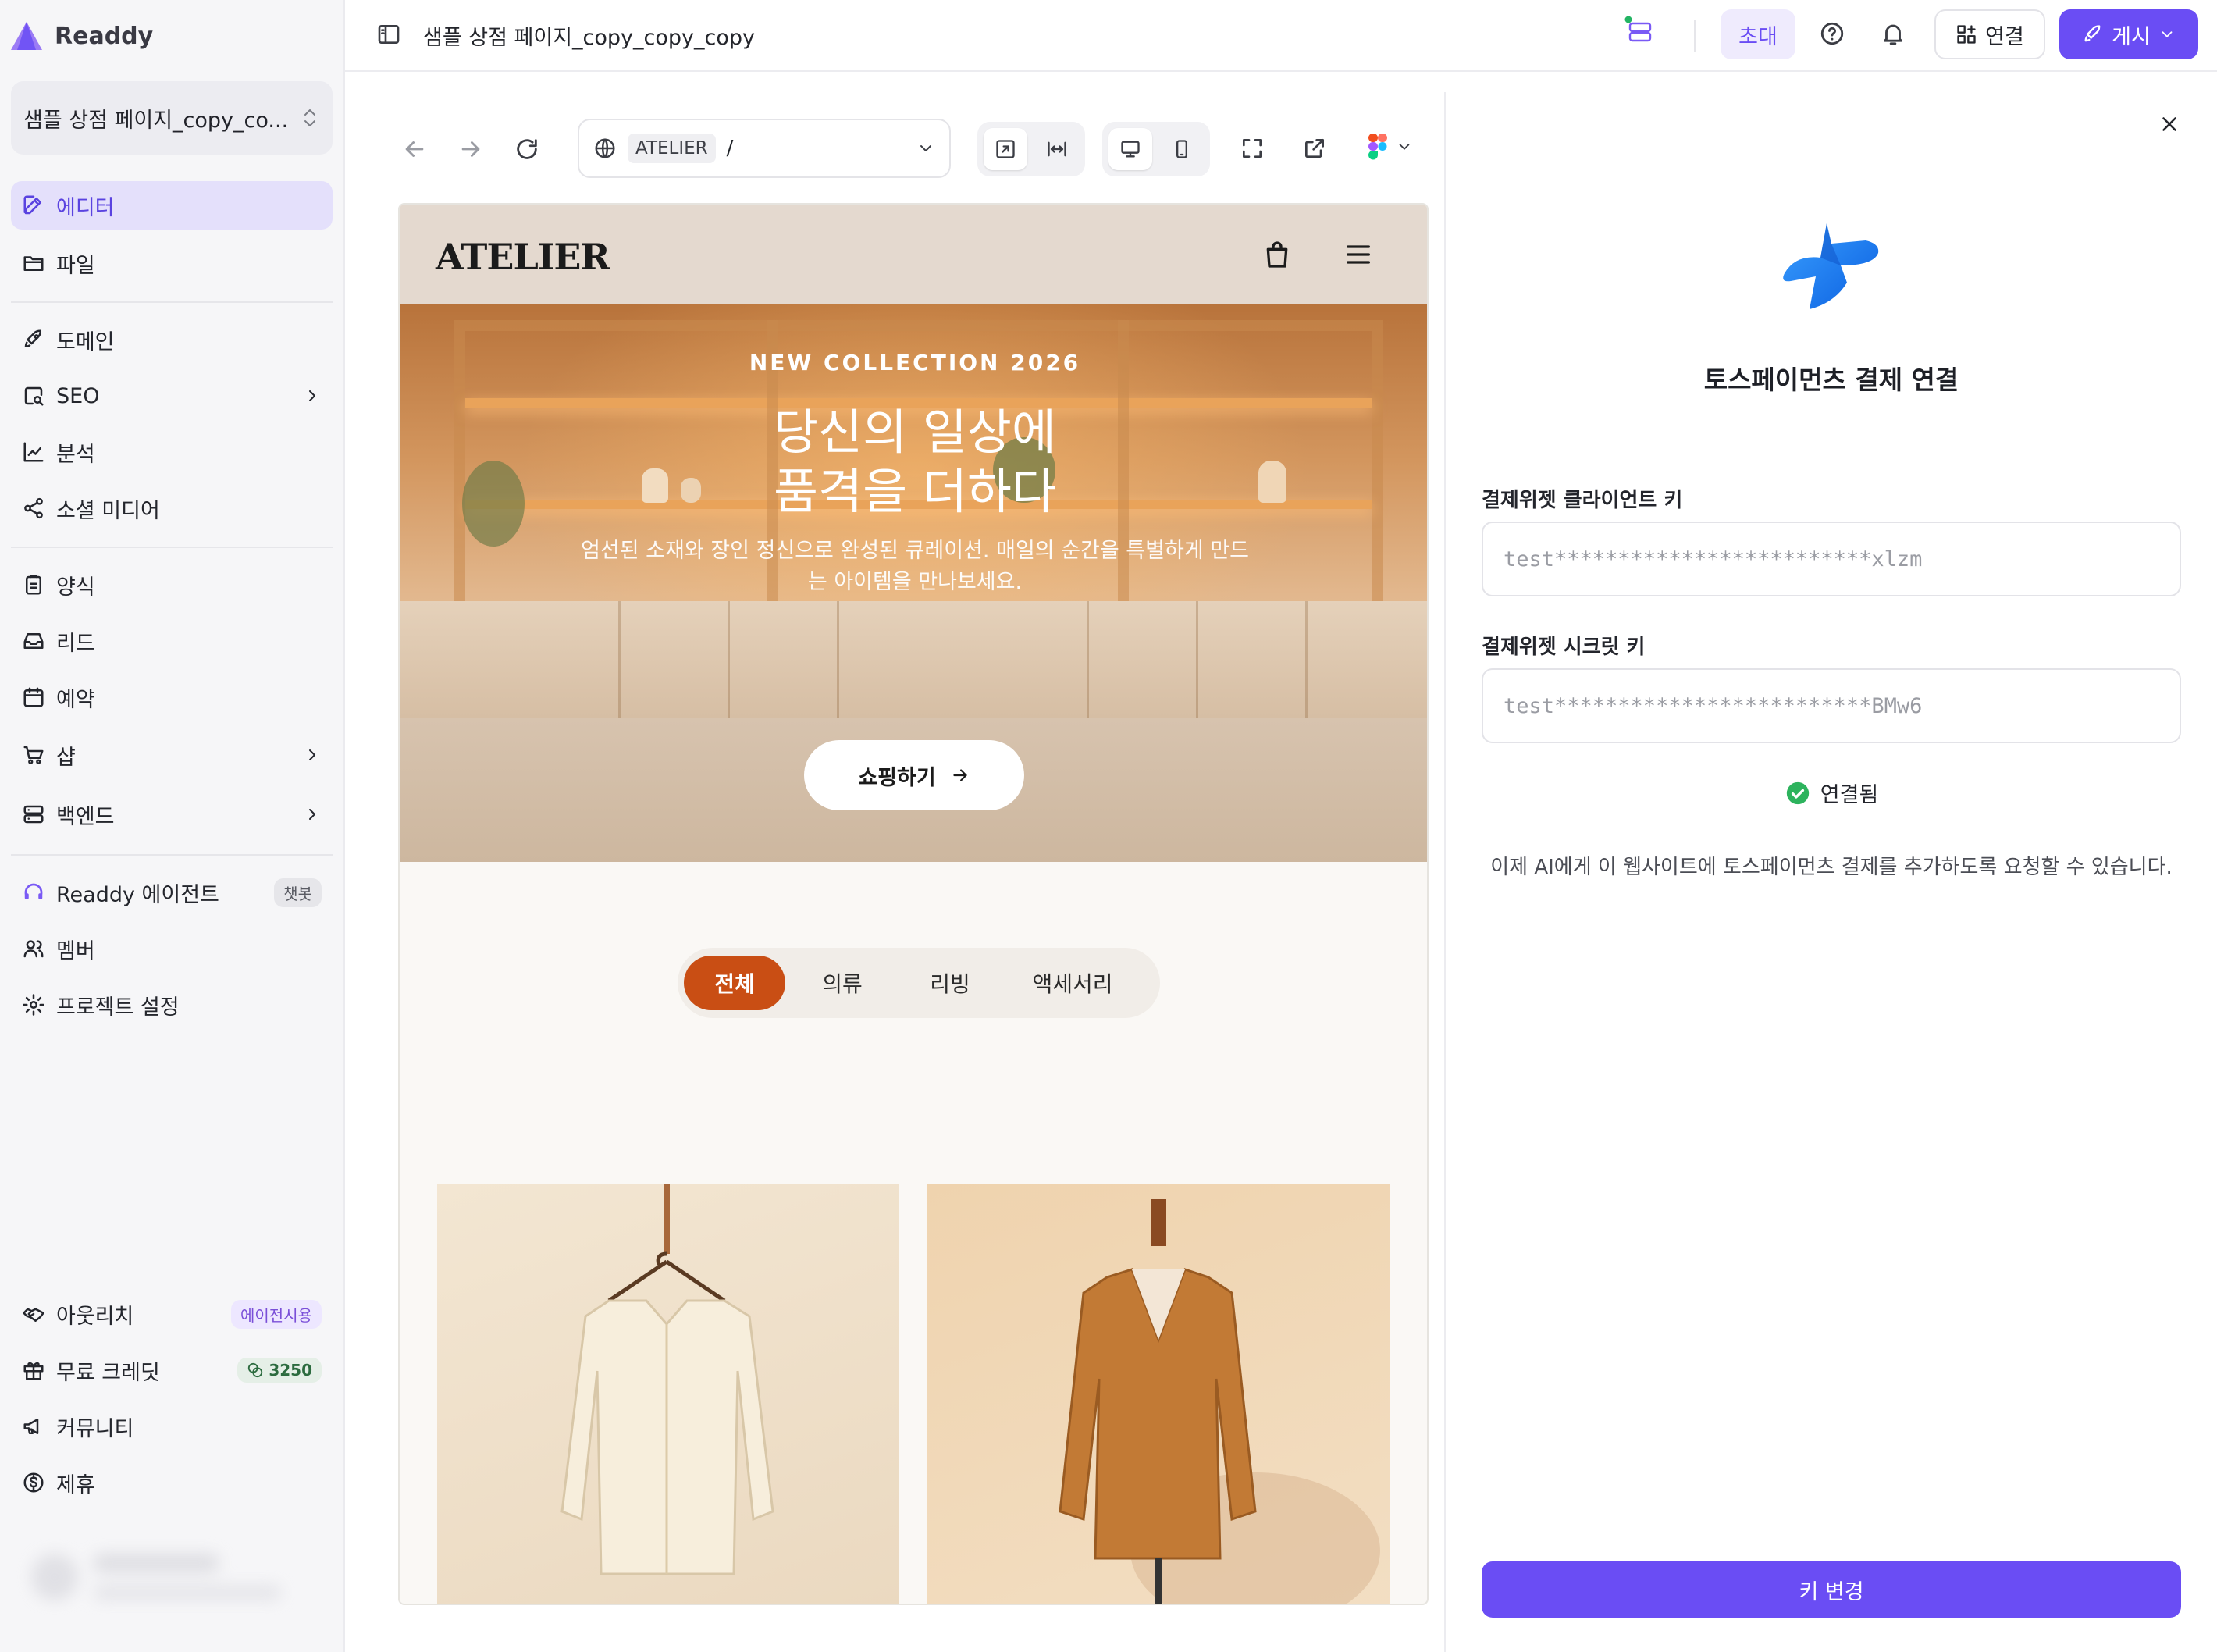 Image resolution: width=2217 pixels, height=1652 pixels. What do you see at coordinates (172, 1314) in the screenshot?
I see `sidebar-item-outreach: 아웃리치 에이전시용` at bounding box center [172, 1314].